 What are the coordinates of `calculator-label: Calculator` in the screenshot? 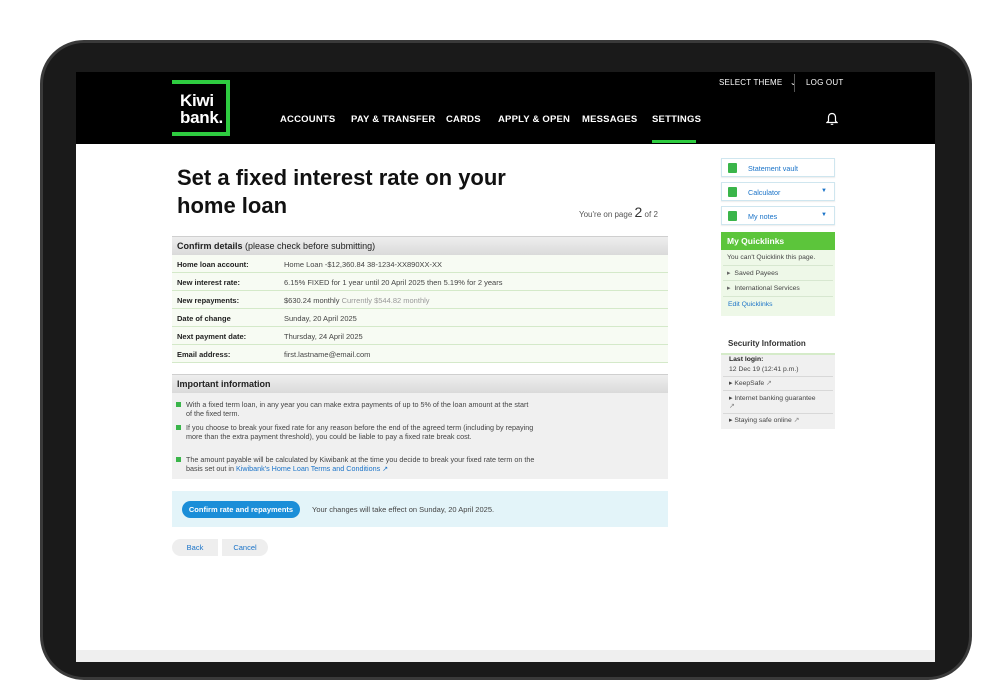 It's located at (764, 192).